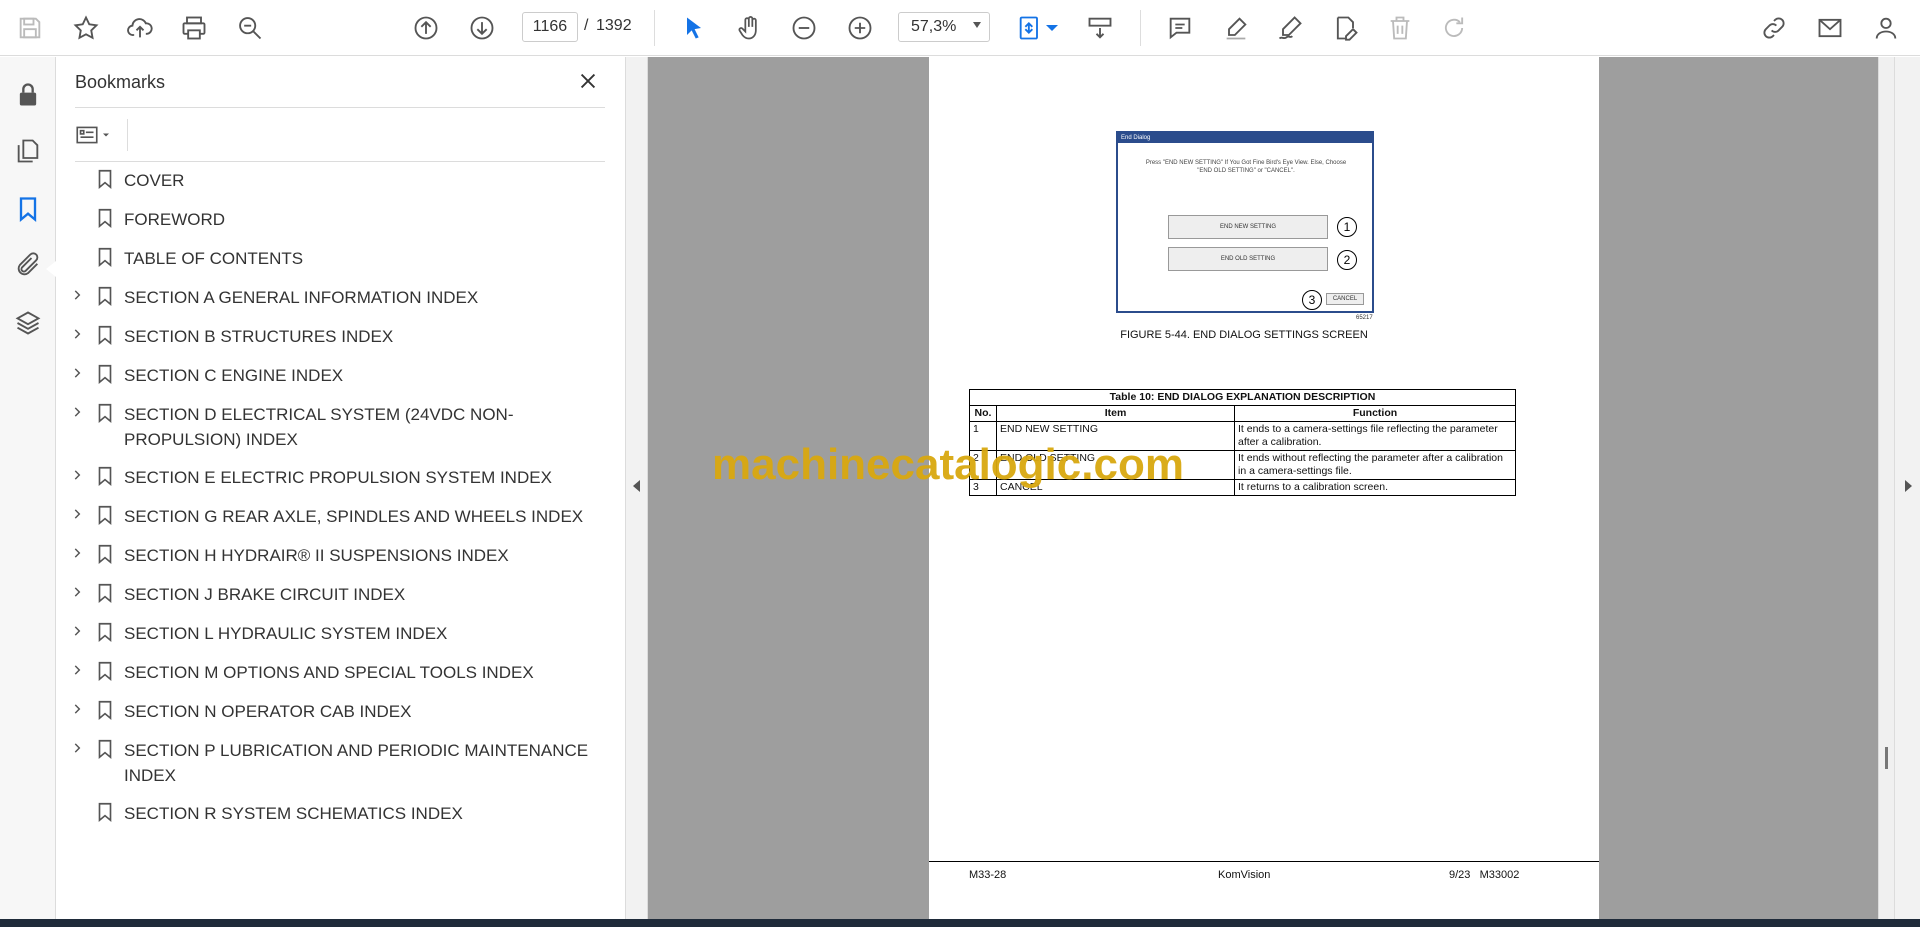  What do you see at coordinates (960, 923) in the screenshot?
I see `taskbar-edge` at bounding box center [960, 923].